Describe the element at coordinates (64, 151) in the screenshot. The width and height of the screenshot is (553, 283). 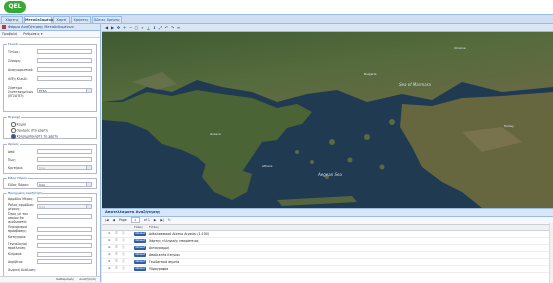
I see `date-from-input` at that location.